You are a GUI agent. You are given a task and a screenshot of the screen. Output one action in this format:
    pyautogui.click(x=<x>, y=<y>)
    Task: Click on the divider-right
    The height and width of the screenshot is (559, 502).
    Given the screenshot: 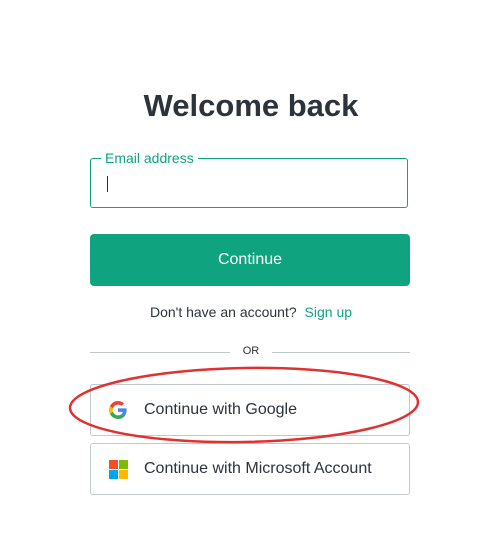 What is the action you would take?
    pyautogui.click(x=341, y=352)
    